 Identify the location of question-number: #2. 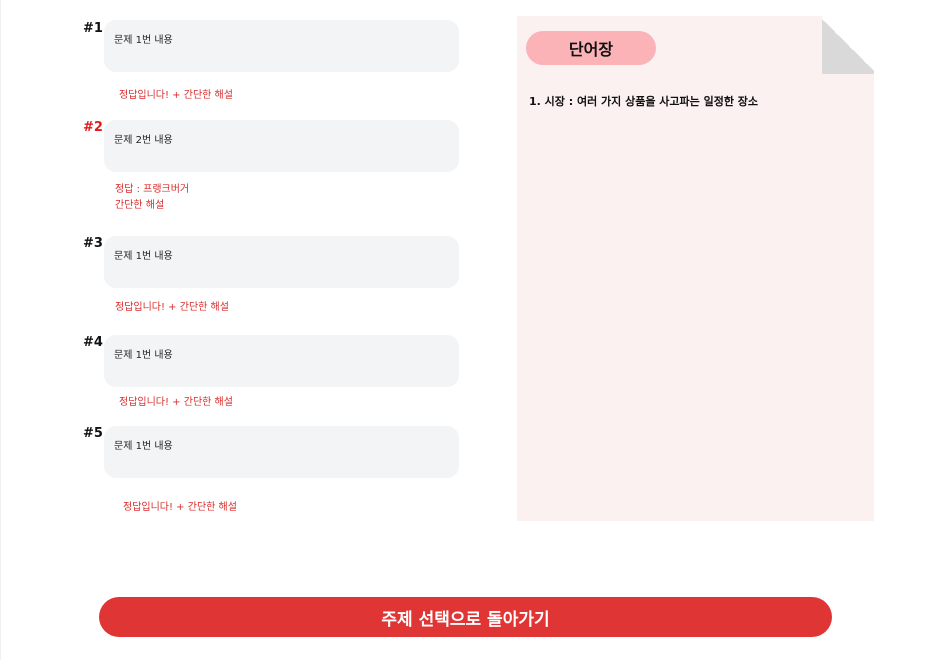
(93, 127).